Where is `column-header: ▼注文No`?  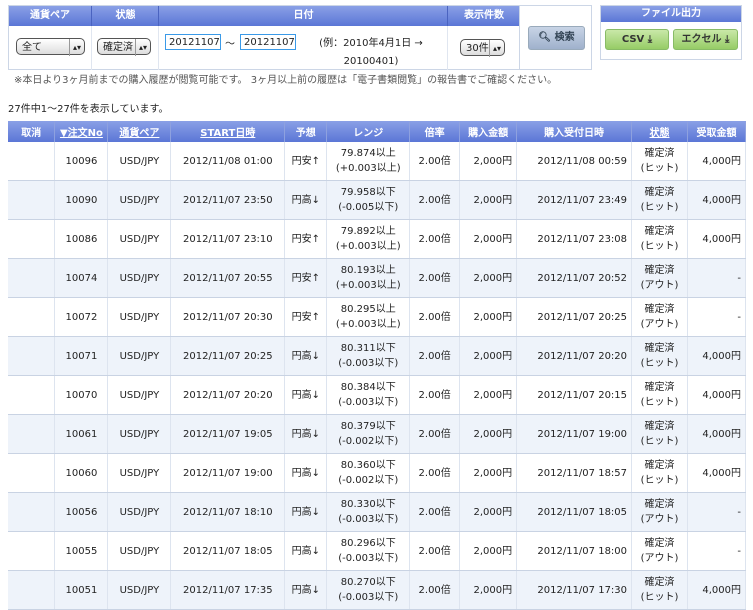
column-header: ▼注文No is located at coordinates (81, 131).